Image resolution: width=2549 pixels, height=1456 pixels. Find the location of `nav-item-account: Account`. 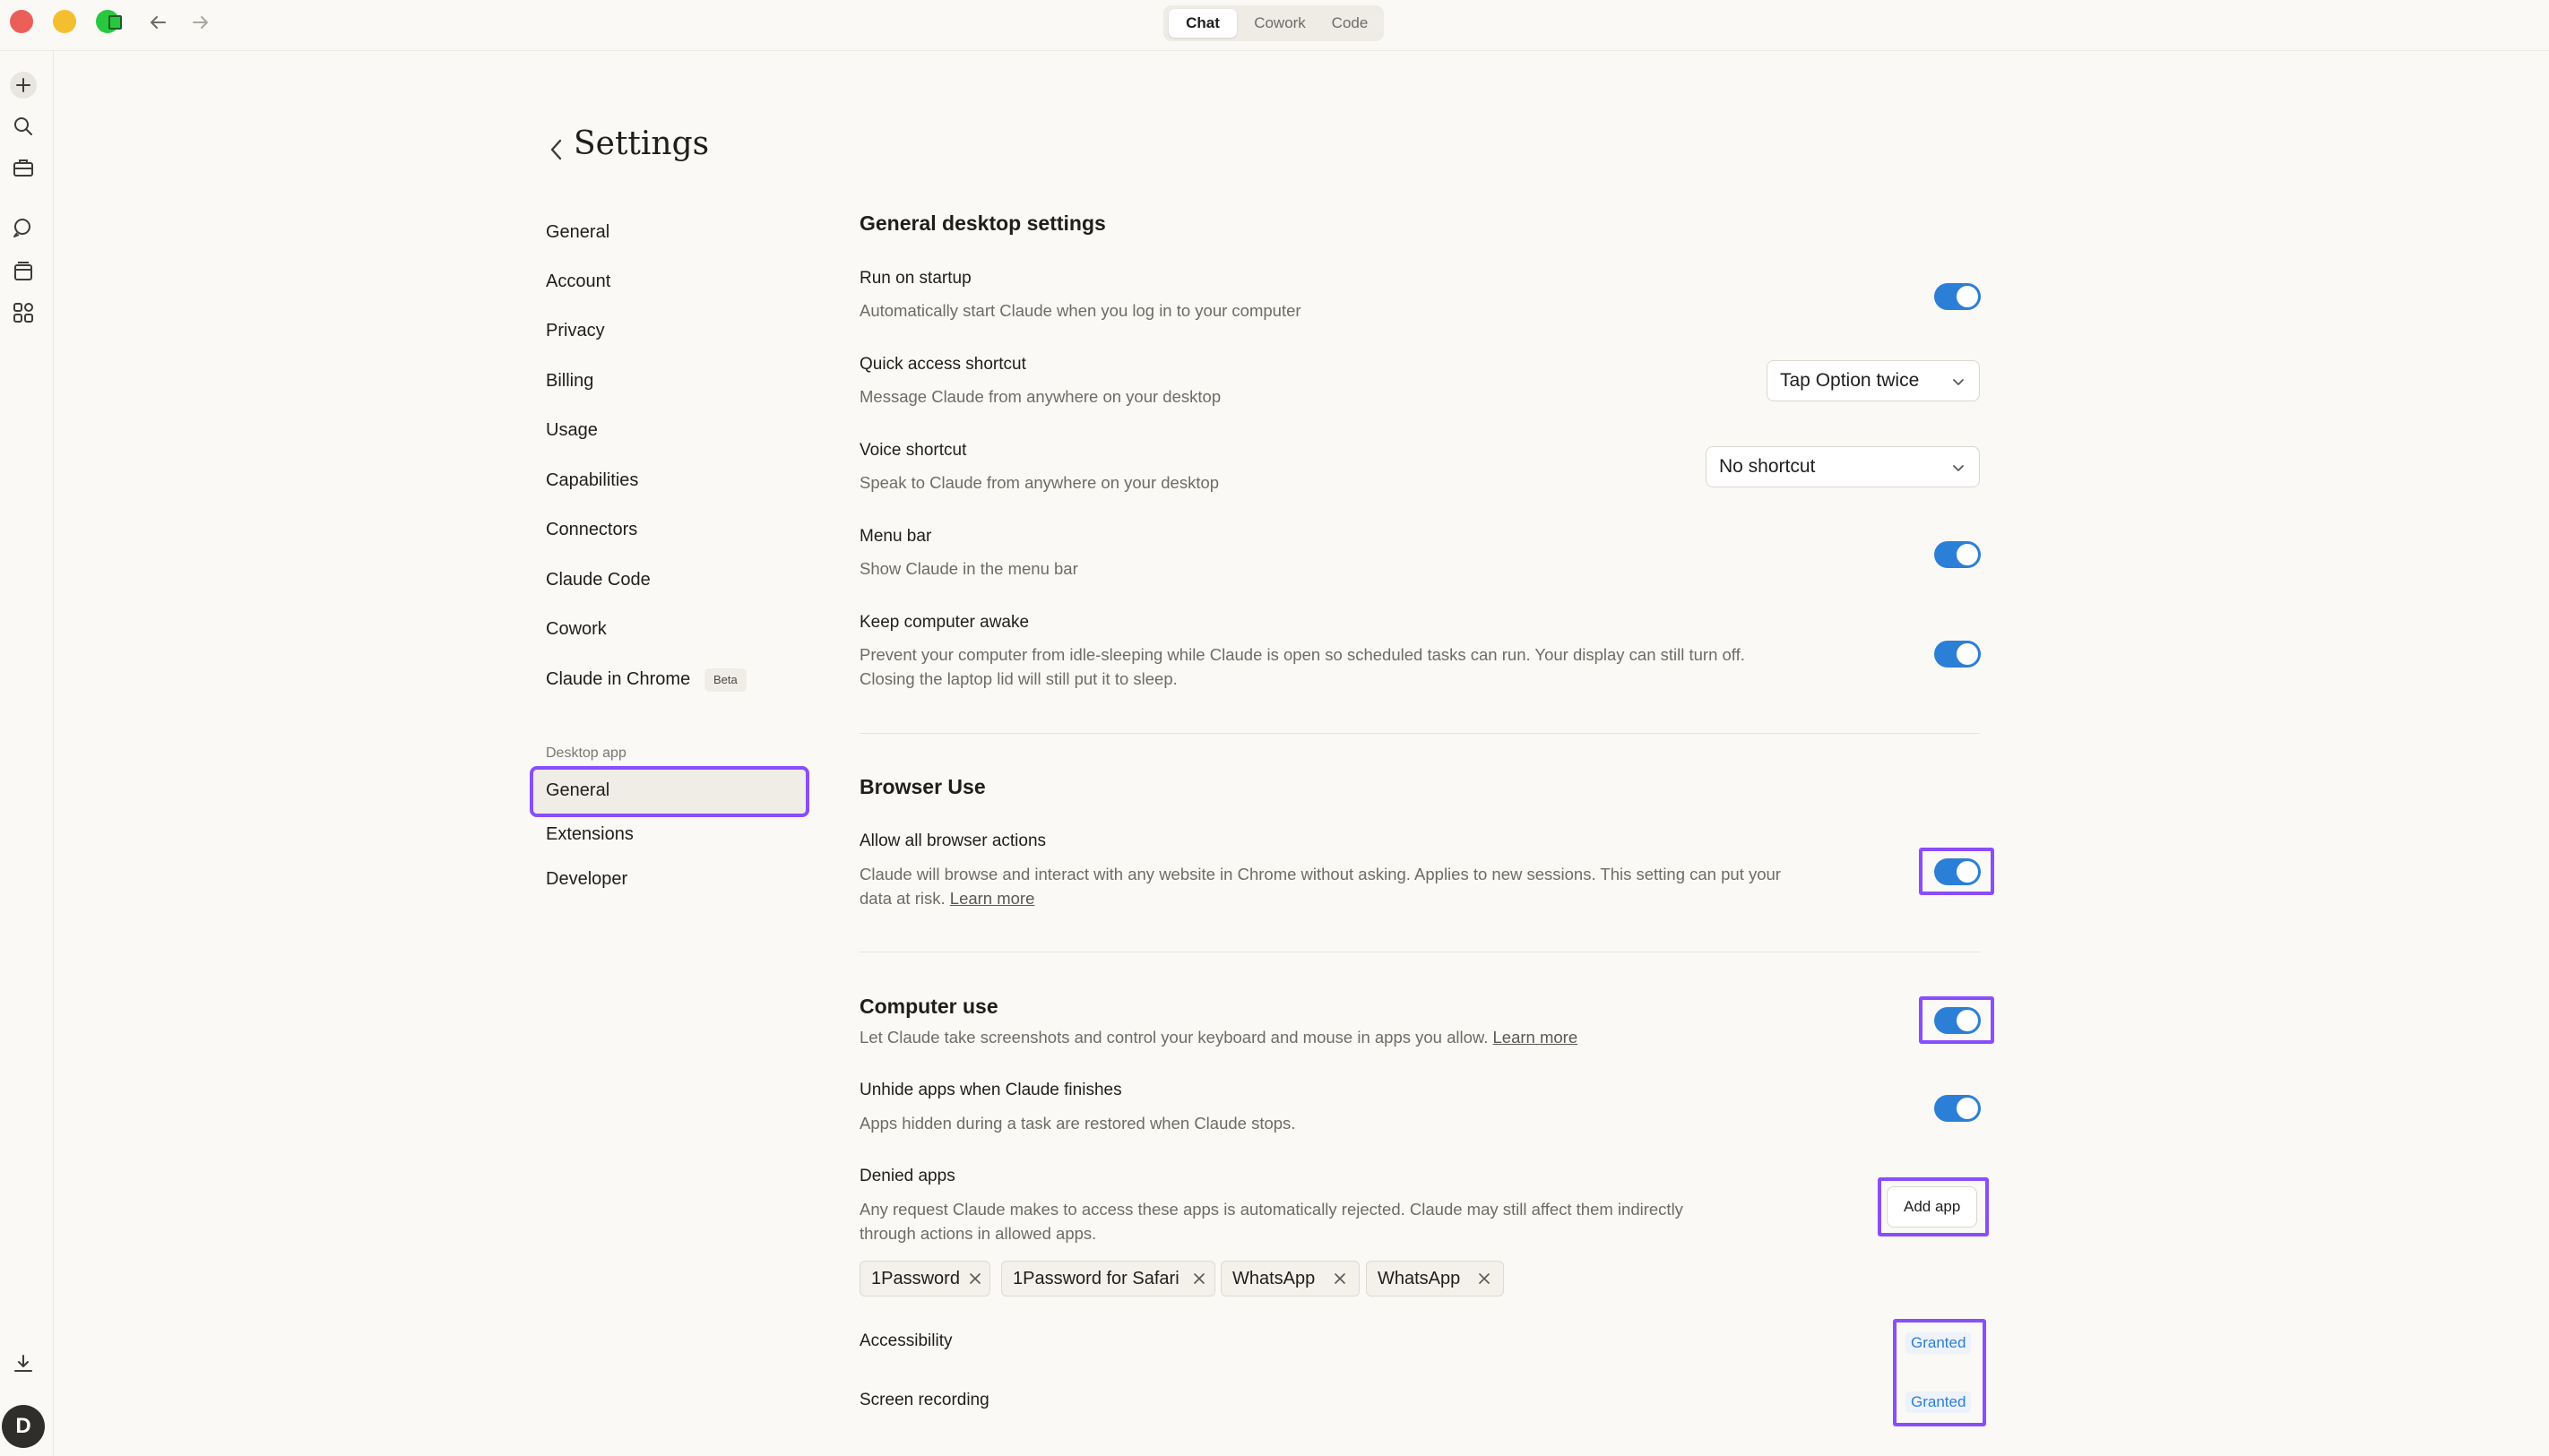

nav-item-account: Account is located at coordinates (578, 281).